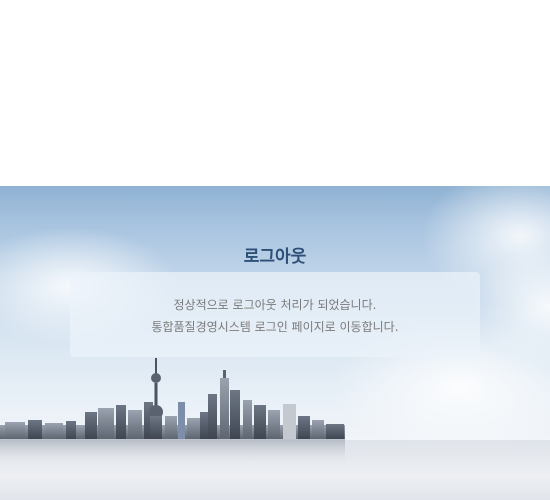  I want to click on city-skyline-image, so click(172, 413).